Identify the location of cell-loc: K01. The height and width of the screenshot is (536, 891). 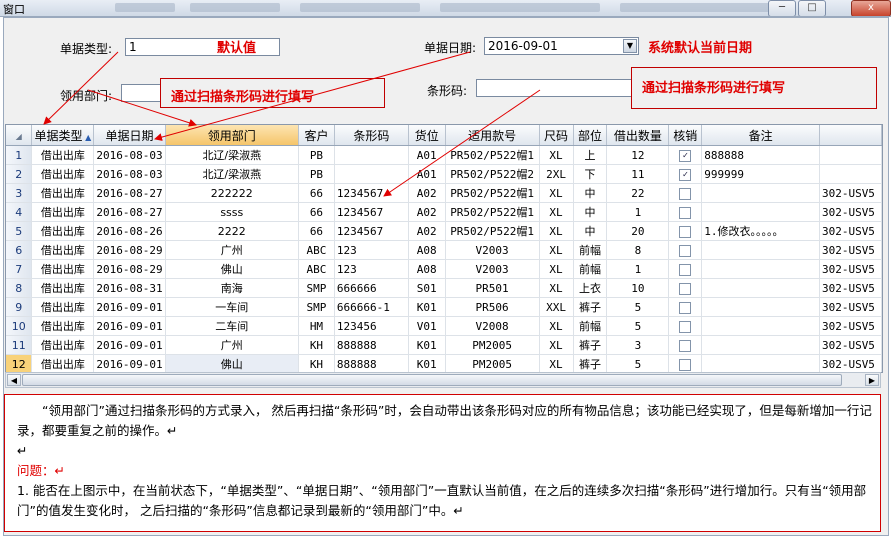
(427, 307).